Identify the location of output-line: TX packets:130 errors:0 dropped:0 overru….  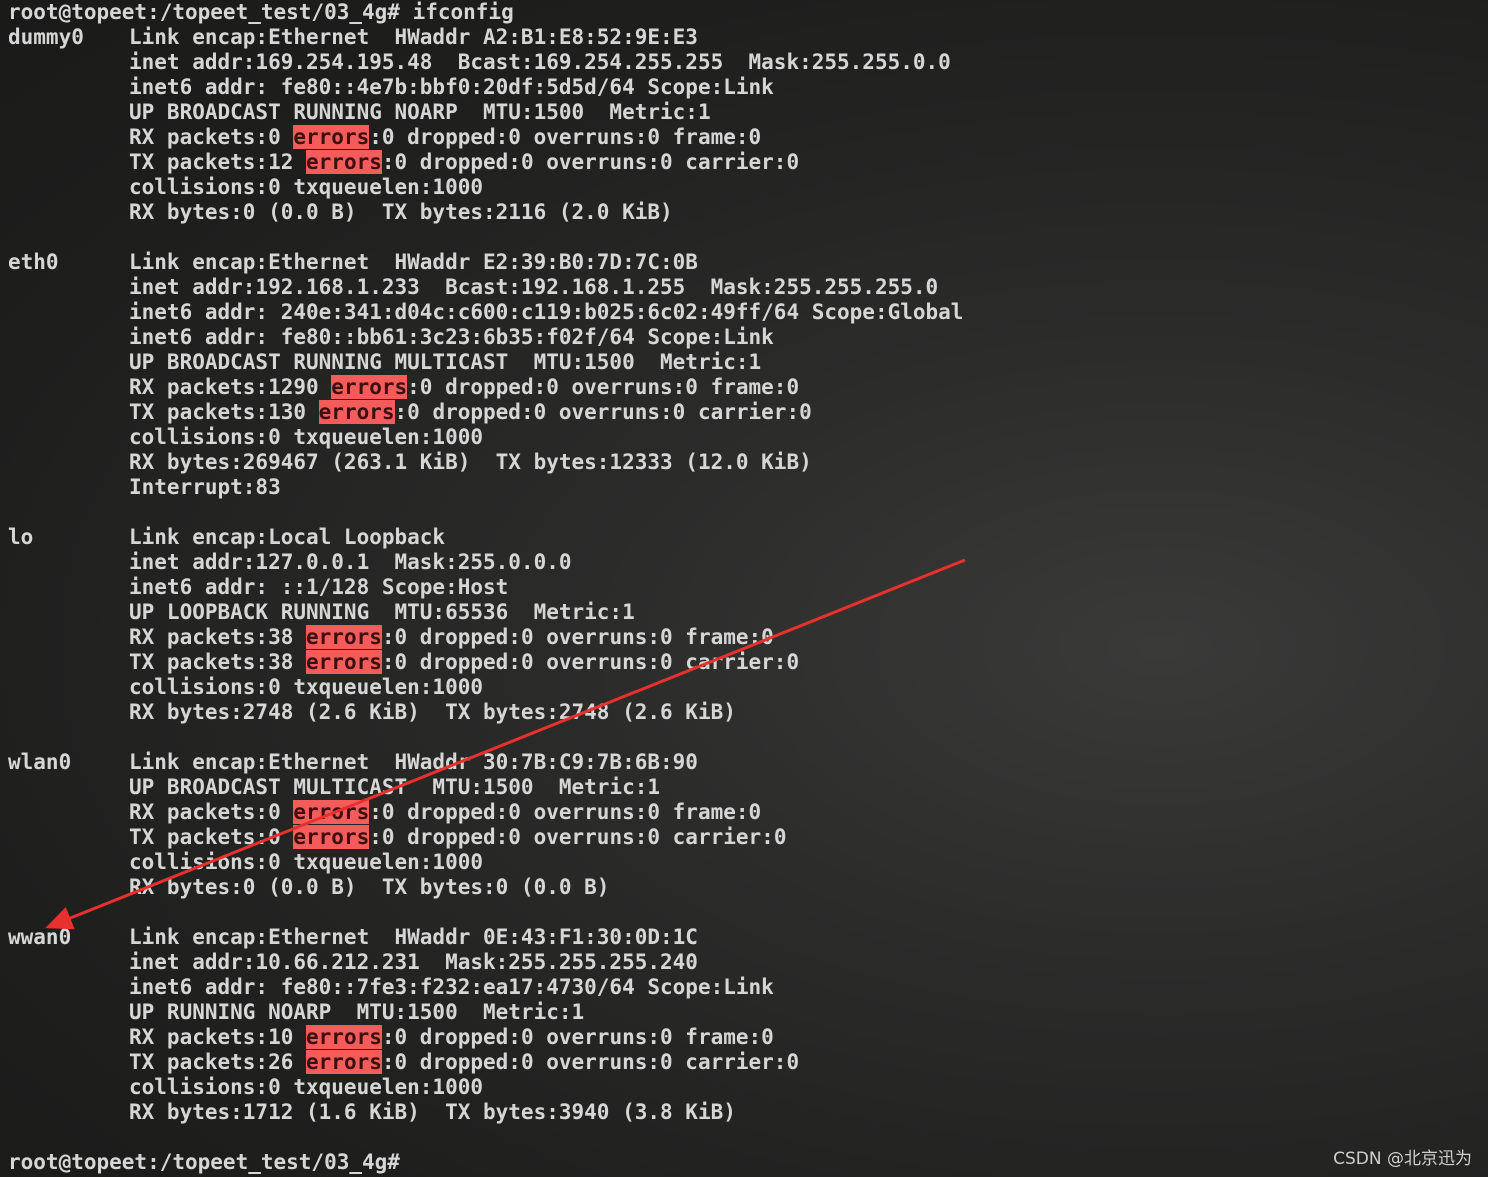
(748, 412).